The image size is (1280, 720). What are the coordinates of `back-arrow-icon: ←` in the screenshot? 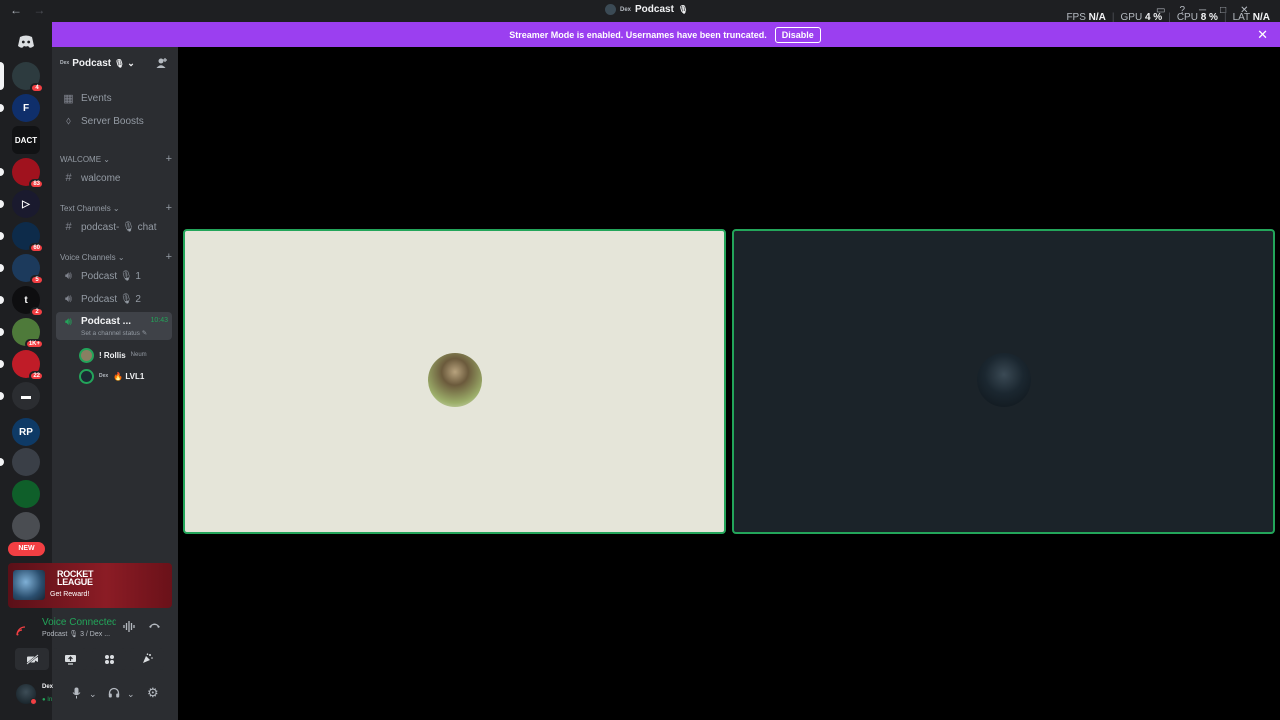 It's located at (16, 10).